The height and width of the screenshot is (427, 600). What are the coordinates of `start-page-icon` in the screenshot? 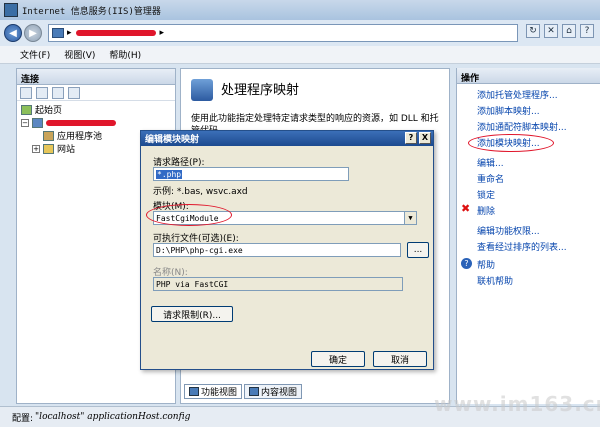 It's located at (26, 109).